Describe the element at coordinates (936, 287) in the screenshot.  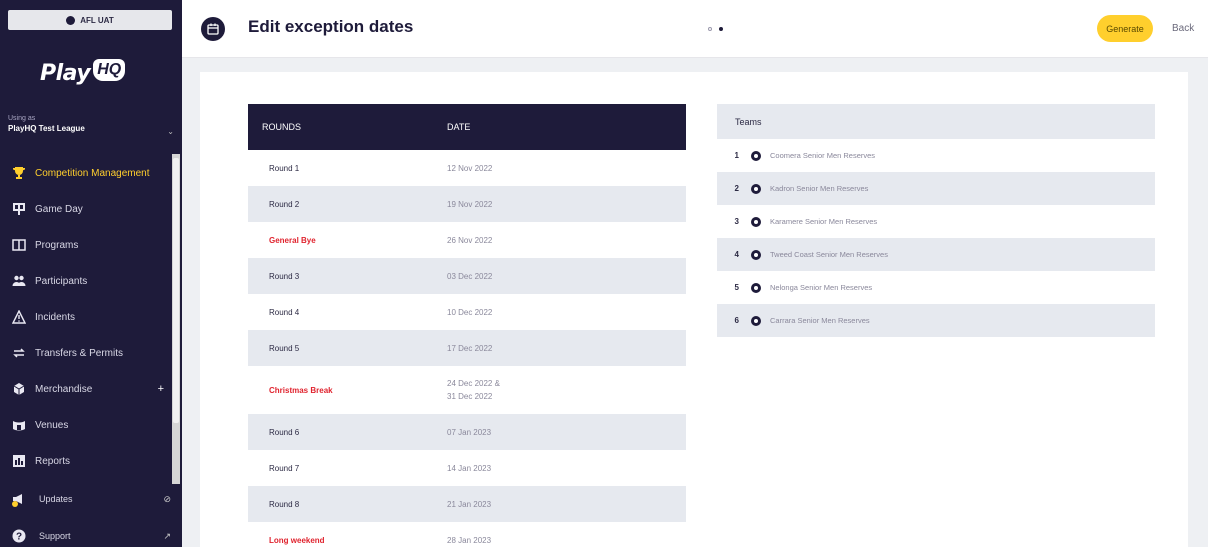
I see `list-item: 5 Nelonga Senior Men Reserves` at that location.